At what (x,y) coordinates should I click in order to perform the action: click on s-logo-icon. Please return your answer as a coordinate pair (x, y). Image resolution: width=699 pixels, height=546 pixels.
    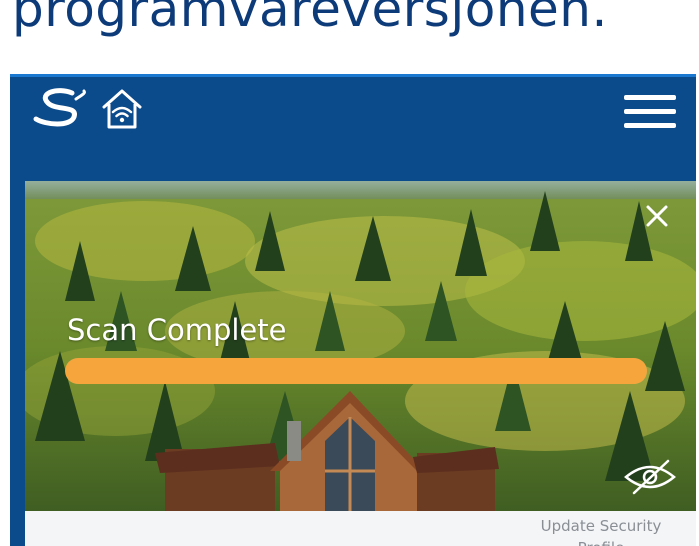
    Looking at the image, I should click on (60, 108).